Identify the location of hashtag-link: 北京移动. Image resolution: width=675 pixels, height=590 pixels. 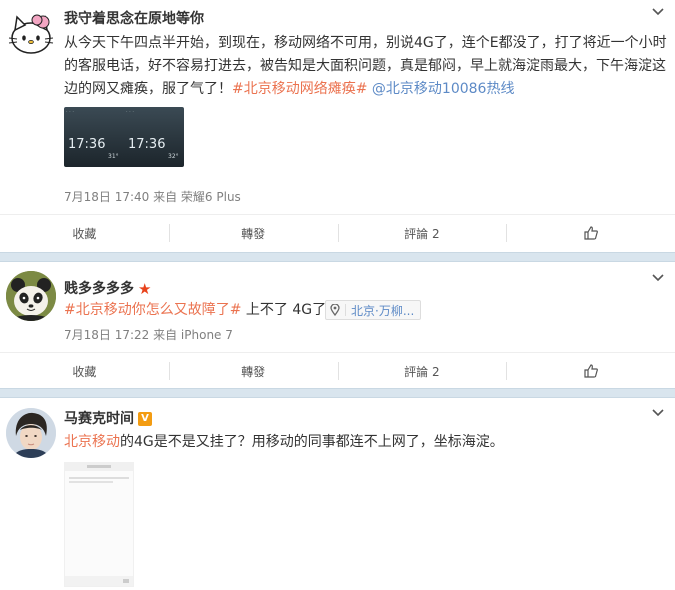
(92, 442).